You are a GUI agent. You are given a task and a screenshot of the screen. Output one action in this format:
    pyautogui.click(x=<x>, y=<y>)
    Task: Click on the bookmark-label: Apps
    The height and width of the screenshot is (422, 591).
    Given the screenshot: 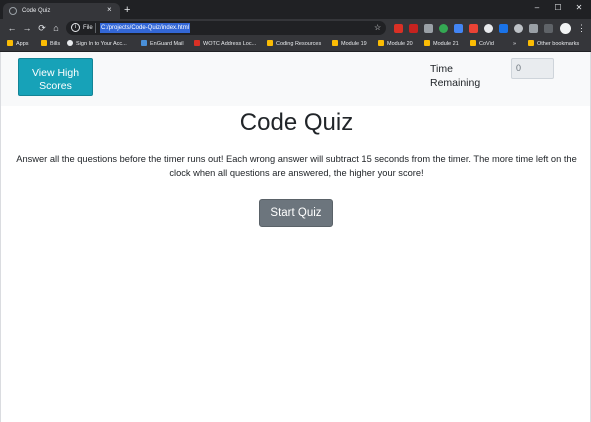 What is the action you would take?
    pyautogui.click(x=22, y=44)
    